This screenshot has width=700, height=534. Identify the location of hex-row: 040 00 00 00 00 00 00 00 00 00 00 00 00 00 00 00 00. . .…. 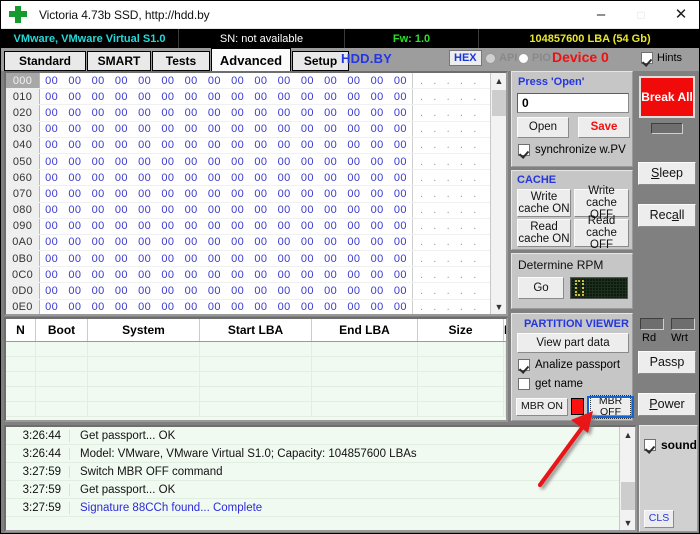
(256, 145).